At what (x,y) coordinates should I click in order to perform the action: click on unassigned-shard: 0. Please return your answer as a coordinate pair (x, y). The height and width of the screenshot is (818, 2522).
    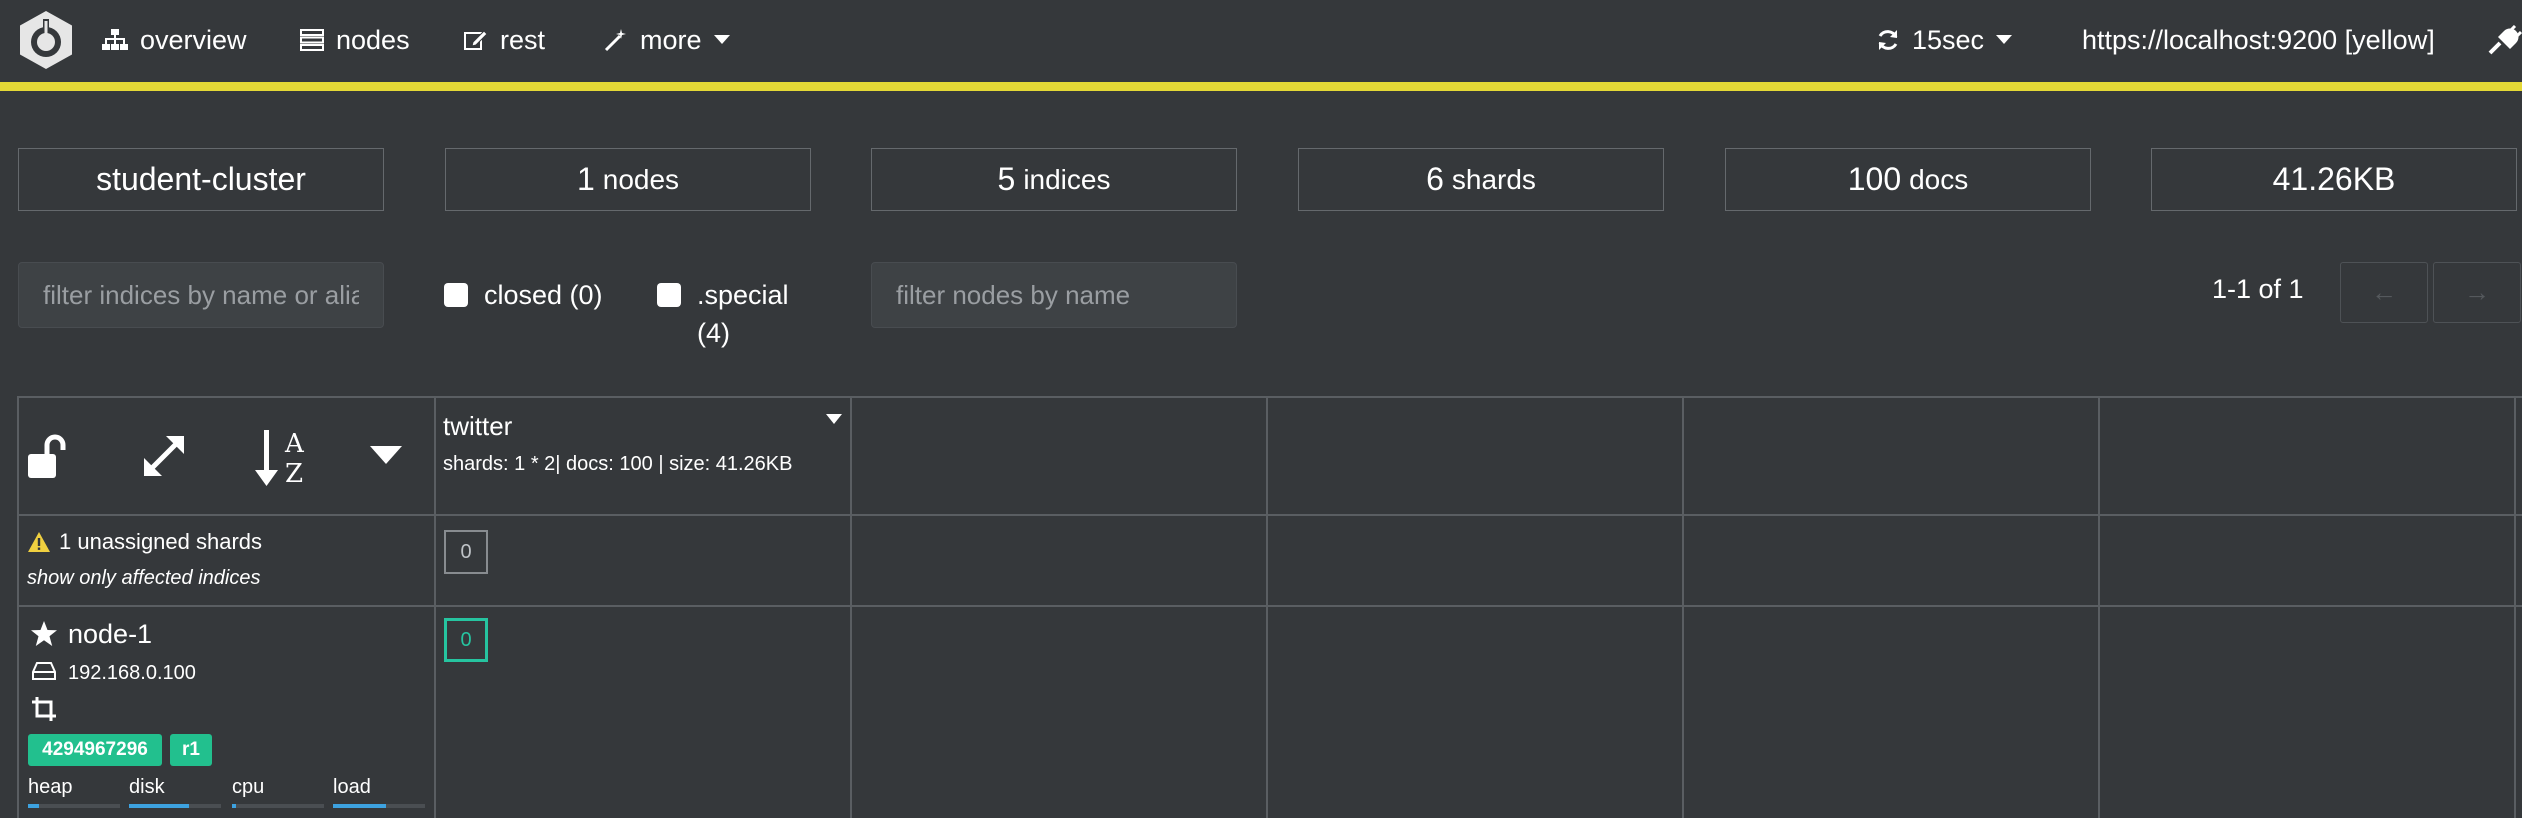
    Looking at the image, I should click on (466, 552).